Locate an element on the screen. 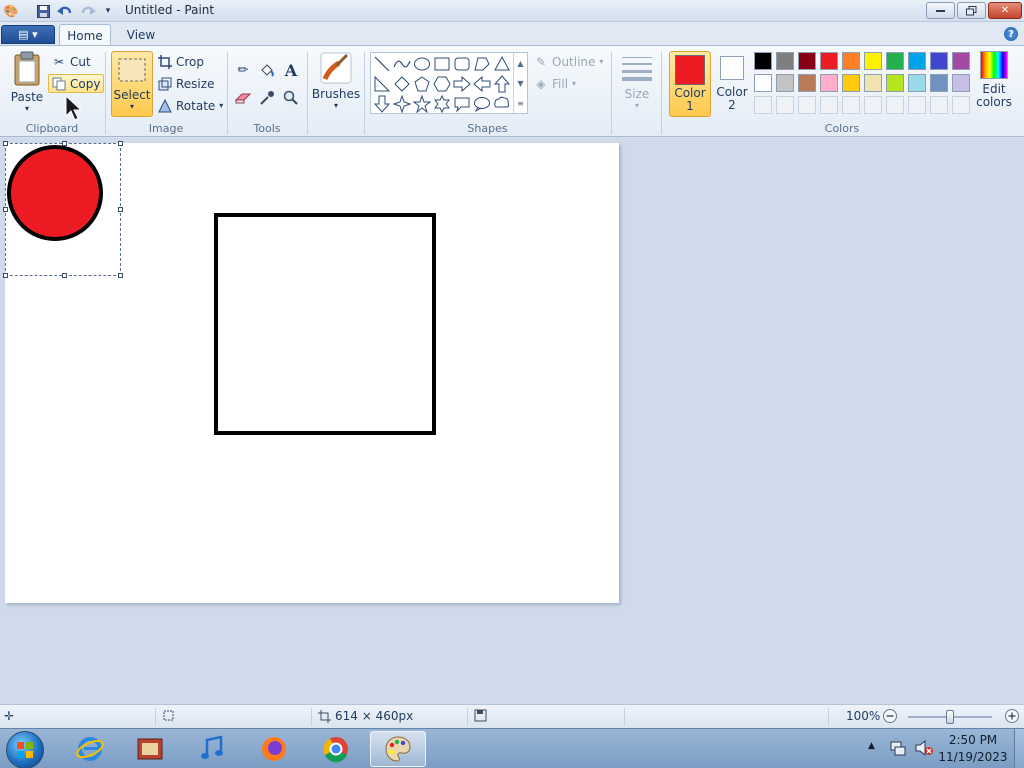  edit-colors-button: Edit colors is located at coordinates (994, 80).